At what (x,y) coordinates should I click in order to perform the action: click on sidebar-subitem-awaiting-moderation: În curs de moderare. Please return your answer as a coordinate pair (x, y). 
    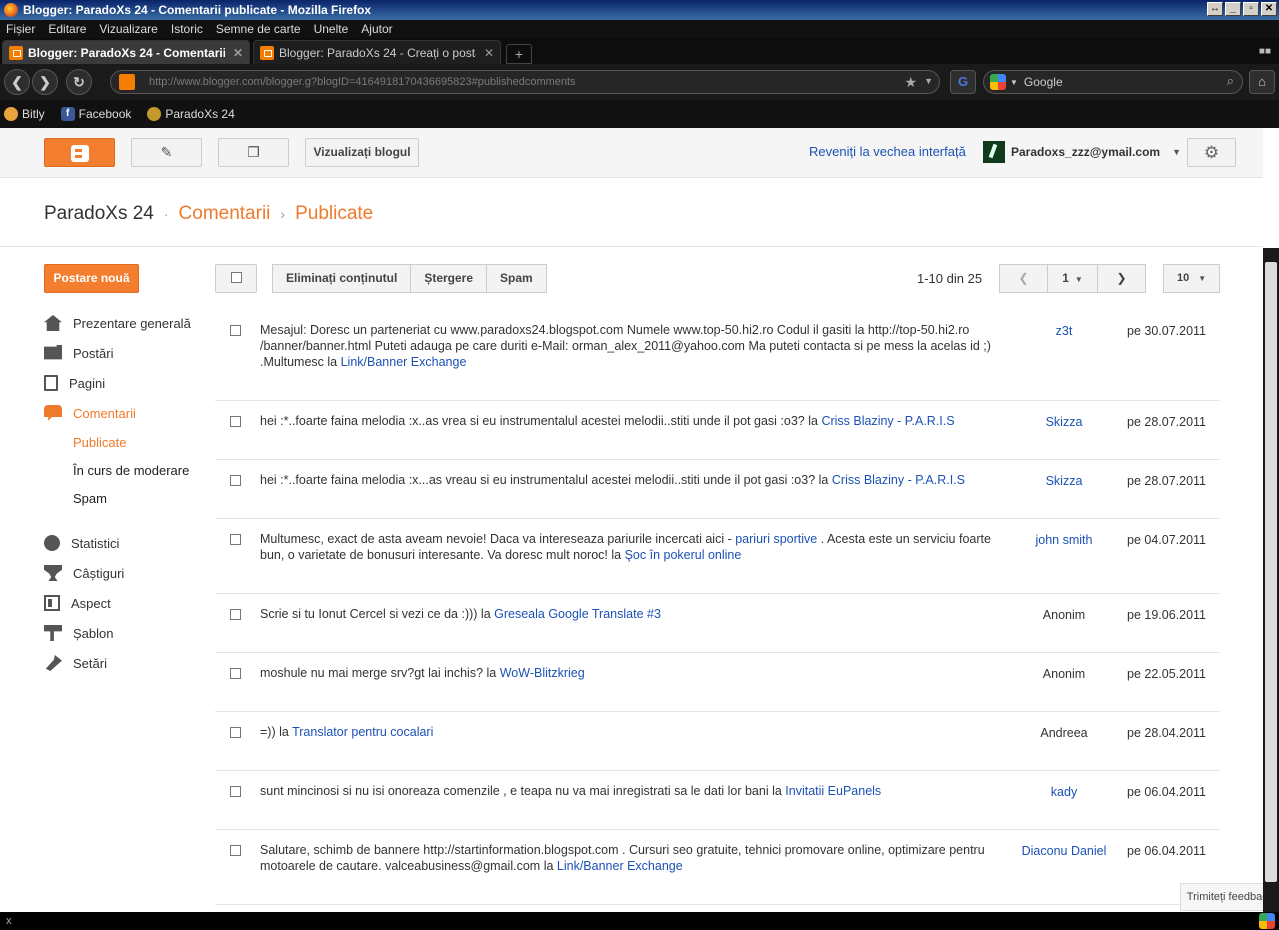
    Looking at the image, I should click on (129, 470).